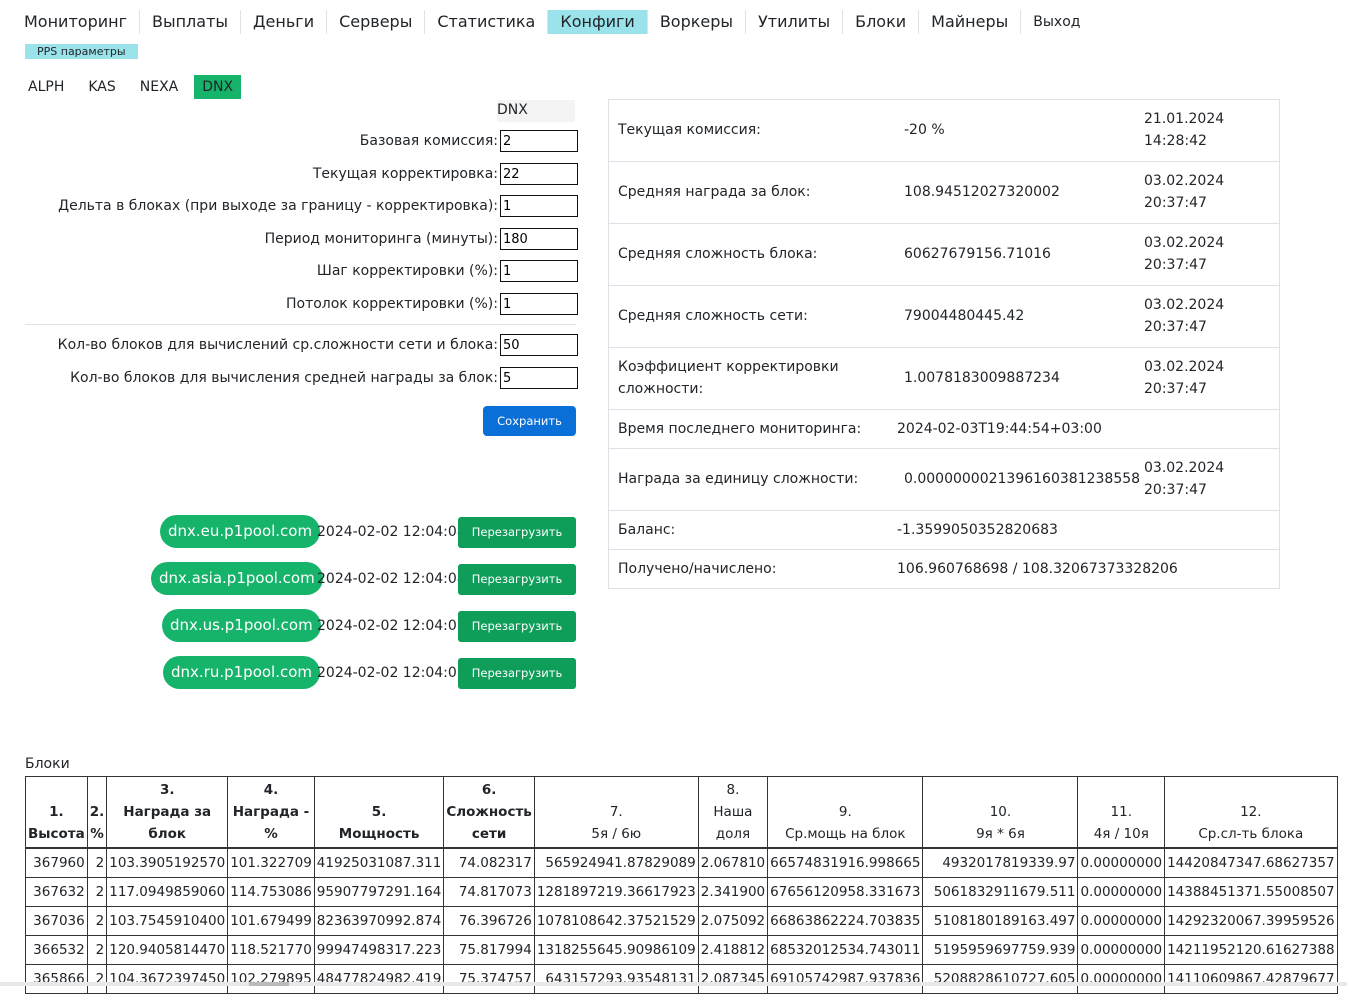 The image size is (1347, 994). What do you see at coordinates (728, 378) in the screenshot?
I see `stat-label: Коэффициент корректировки сложности:` at bounding box center [728, 378].